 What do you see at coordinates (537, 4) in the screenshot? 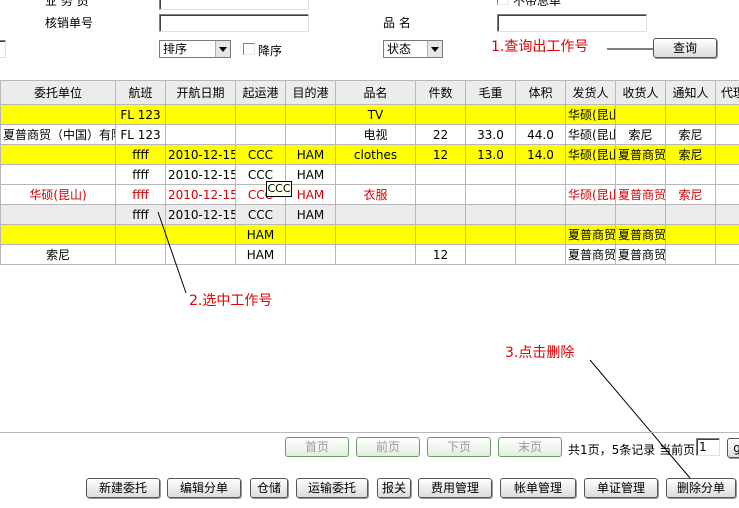
I see `unsettled-label: 不带总单` at bounding box center [537, 4].